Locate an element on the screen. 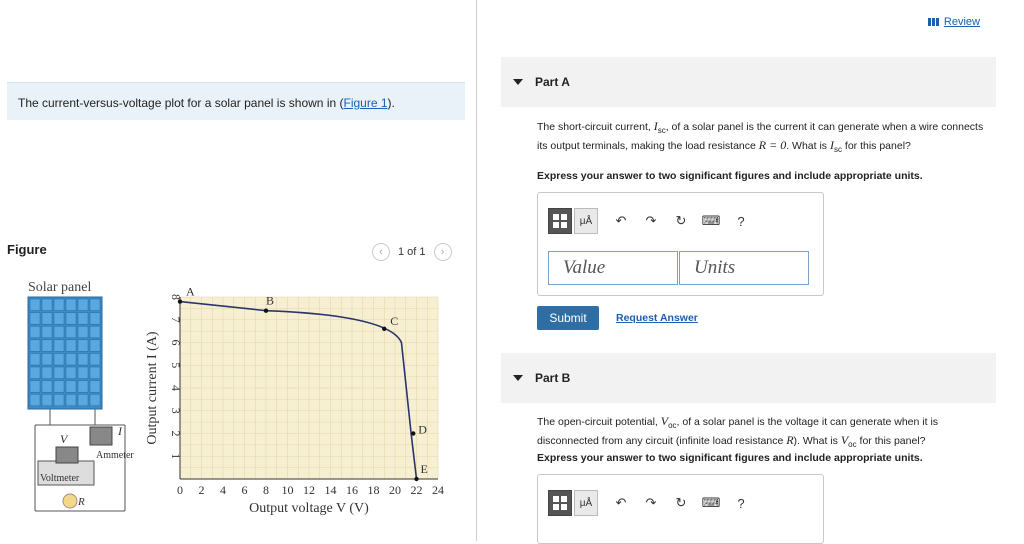 This screenshot has height=544, width=1024. y-tick-label: 6 is located at coordinates (176, 343).